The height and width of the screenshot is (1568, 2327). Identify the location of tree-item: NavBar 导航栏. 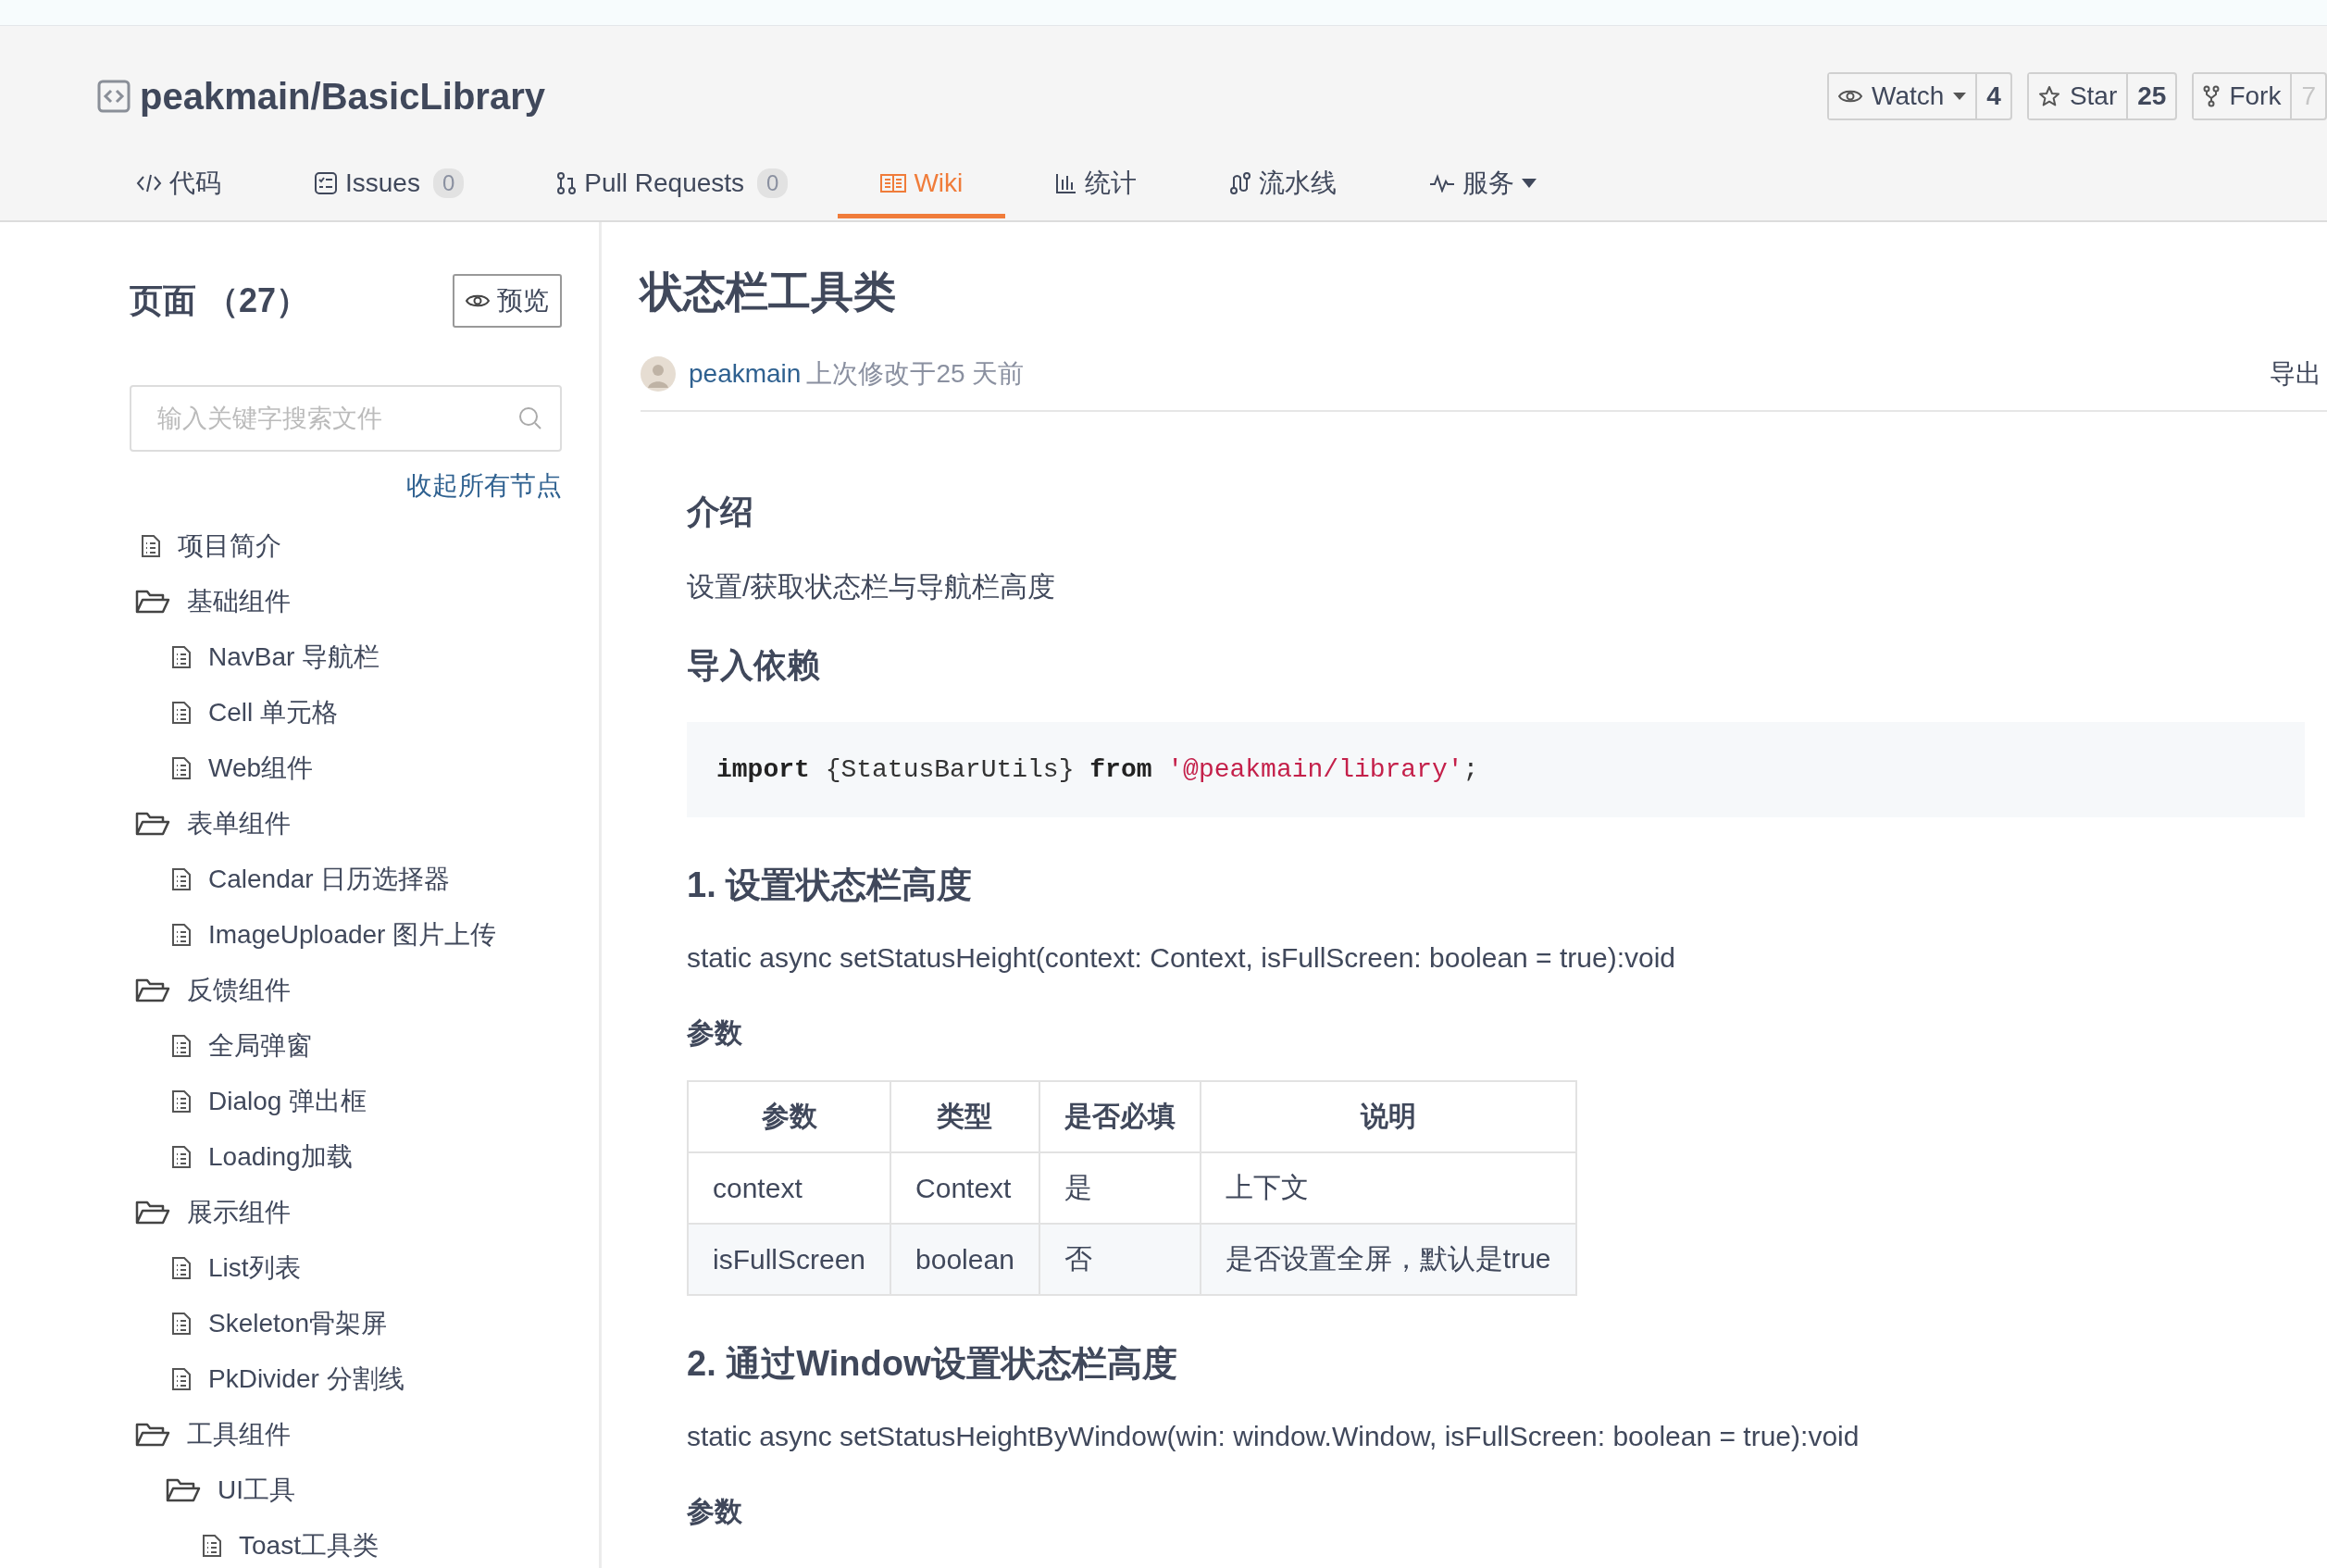
(346, 657).